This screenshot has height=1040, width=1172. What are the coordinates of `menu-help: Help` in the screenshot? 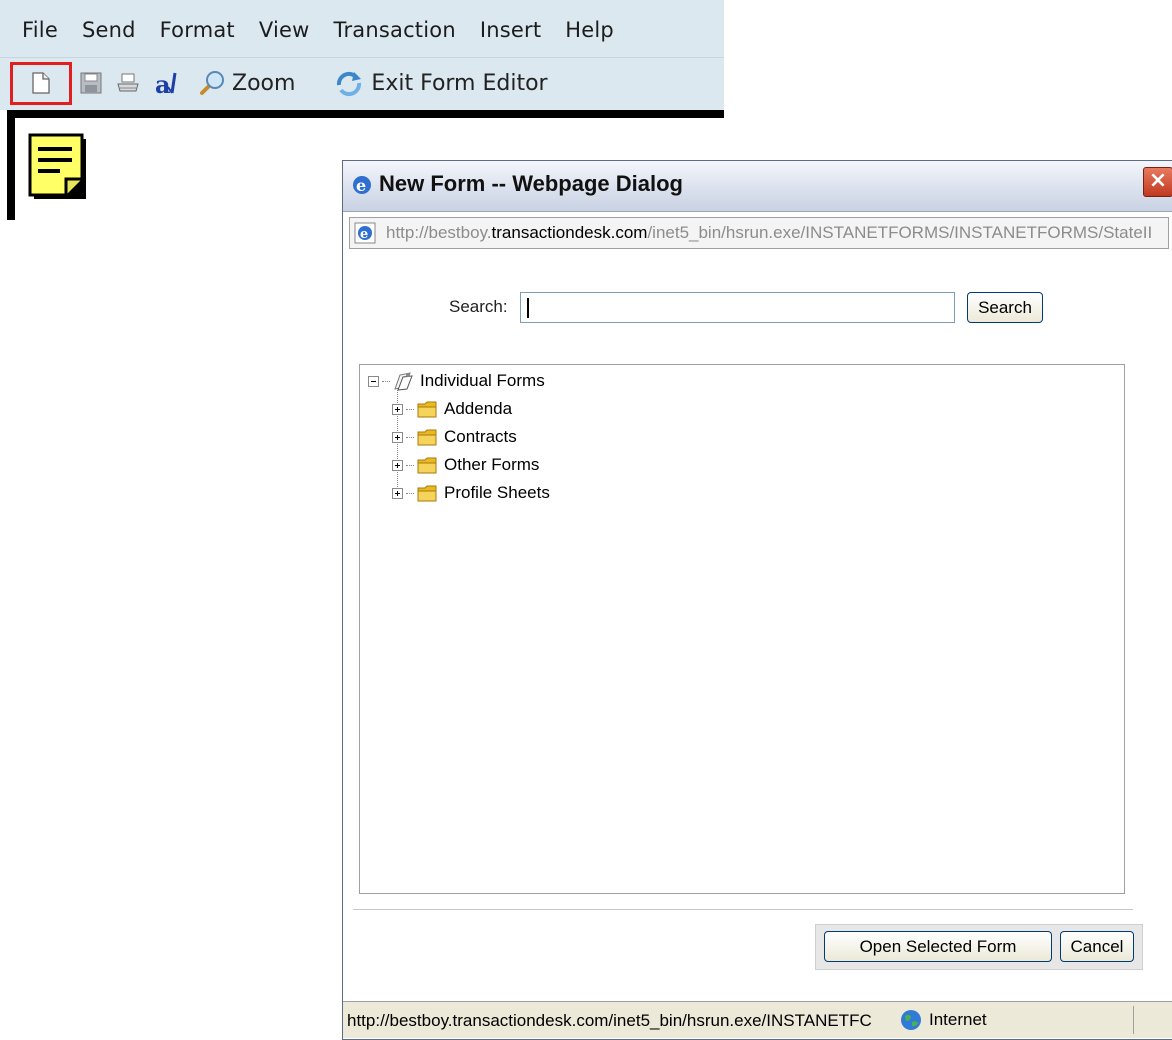 It's located at (589, 30).